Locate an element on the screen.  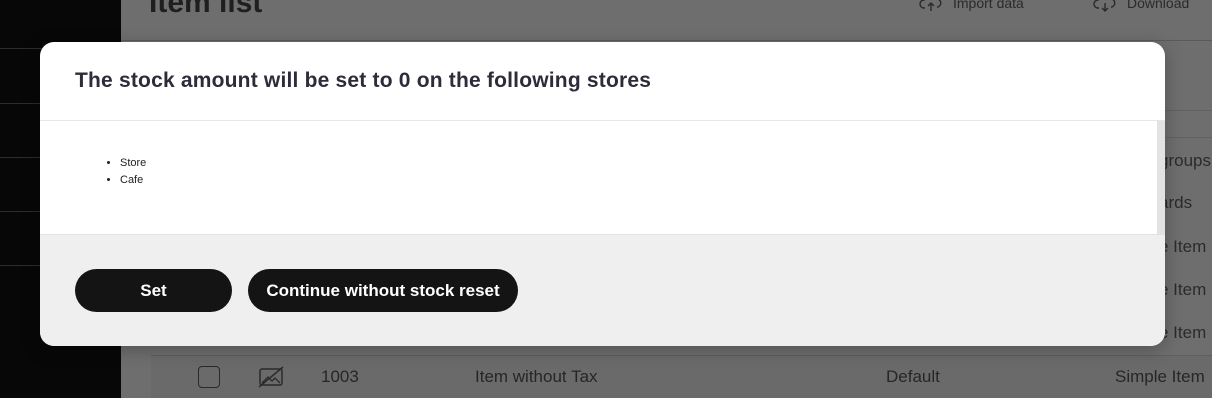
header-divider is located at coordinates (666, 40).